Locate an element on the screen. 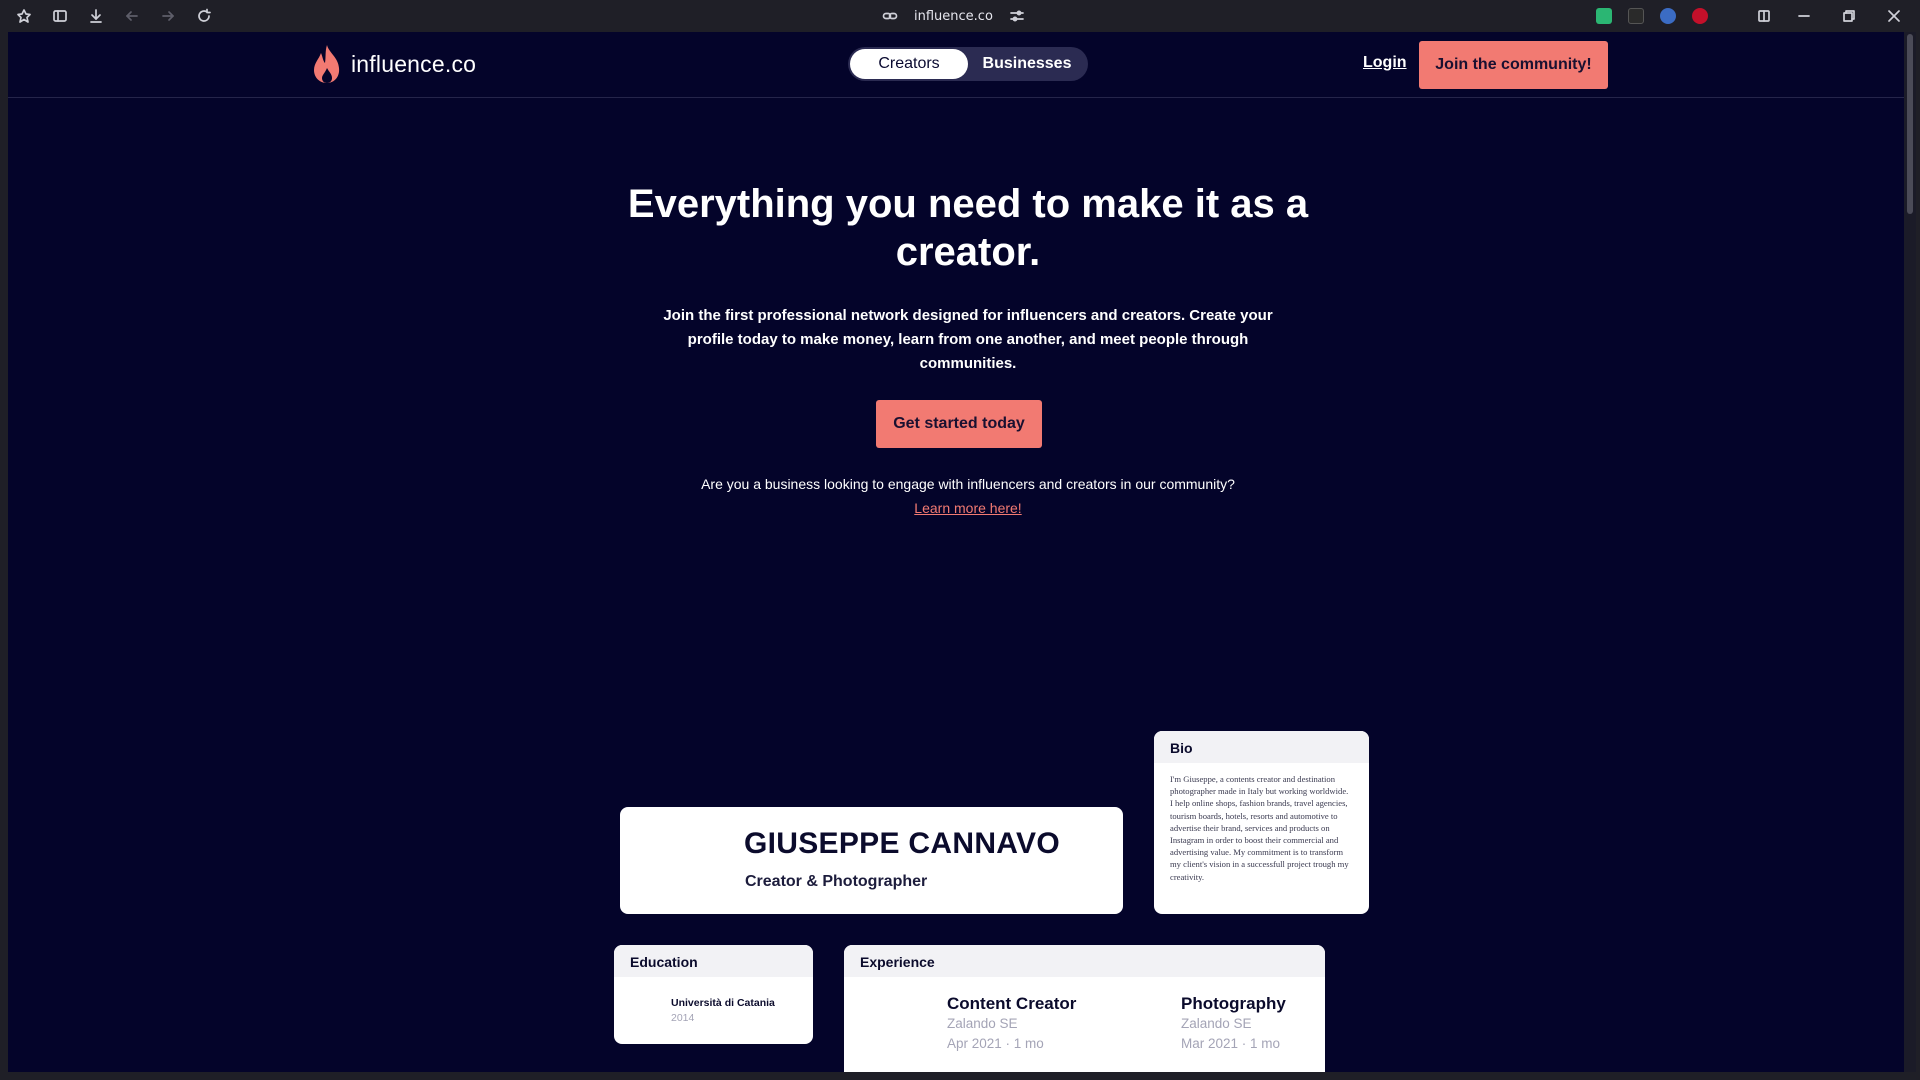 The image size is (1920, 1080). link-icon is located at coordinates (890, 16).